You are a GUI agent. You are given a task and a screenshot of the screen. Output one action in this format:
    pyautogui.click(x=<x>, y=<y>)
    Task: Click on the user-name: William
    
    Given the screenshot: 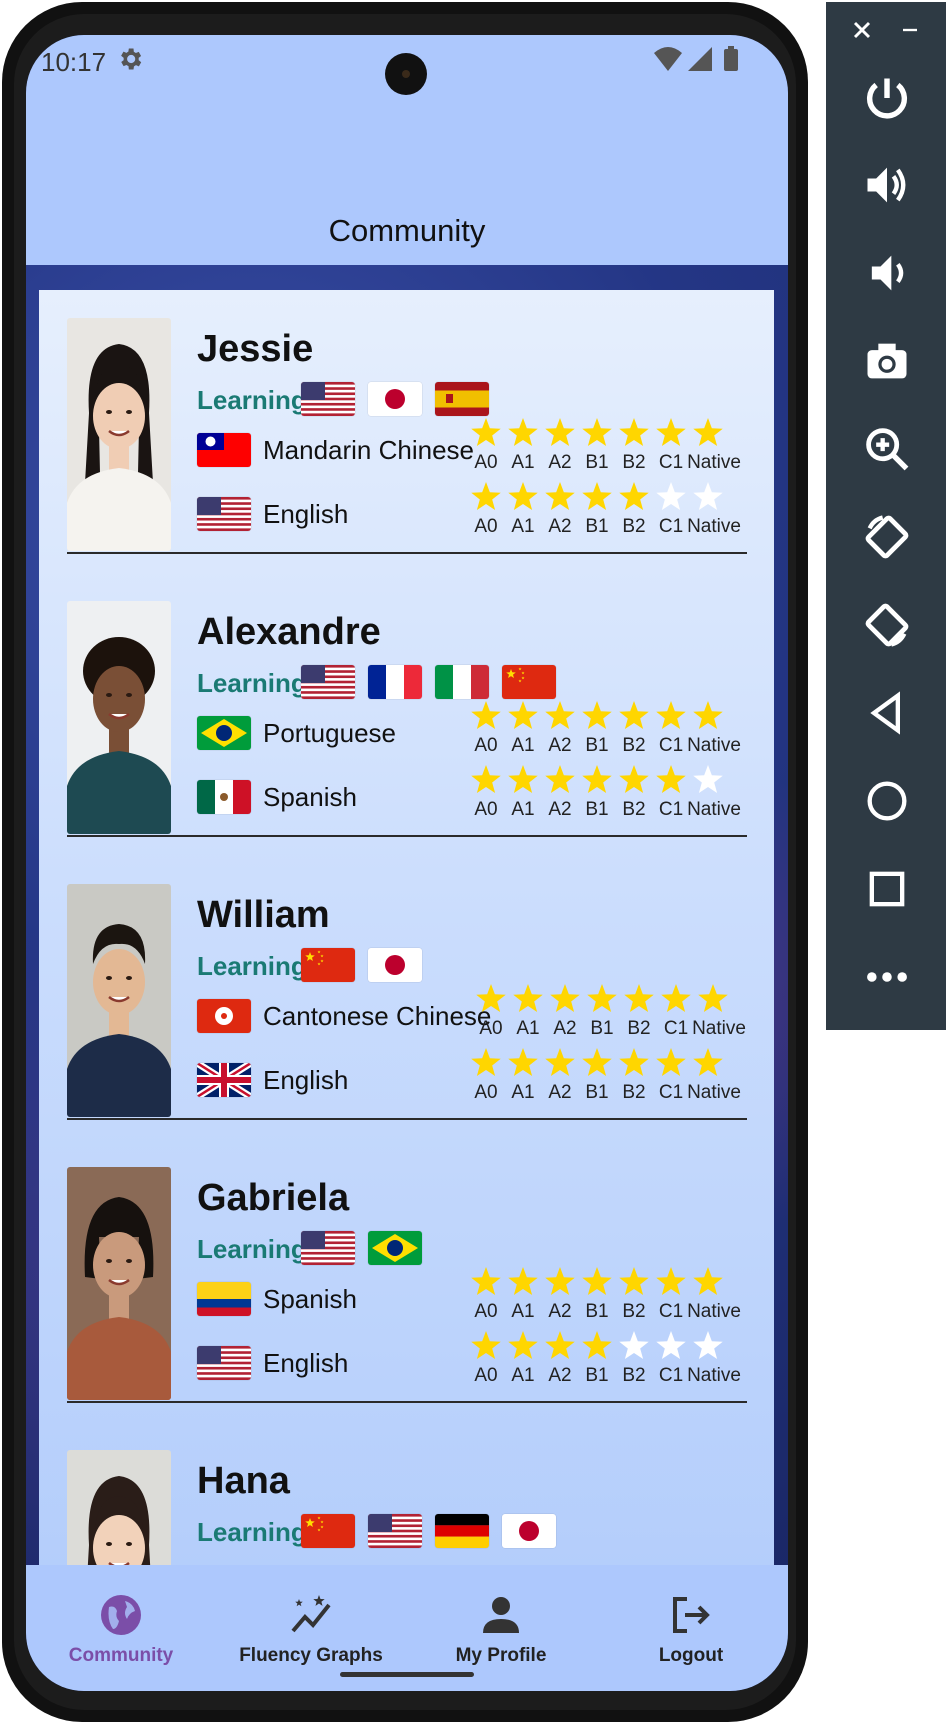 What is the action you would take?
    pyautogui.click(x=263, y=915)
    